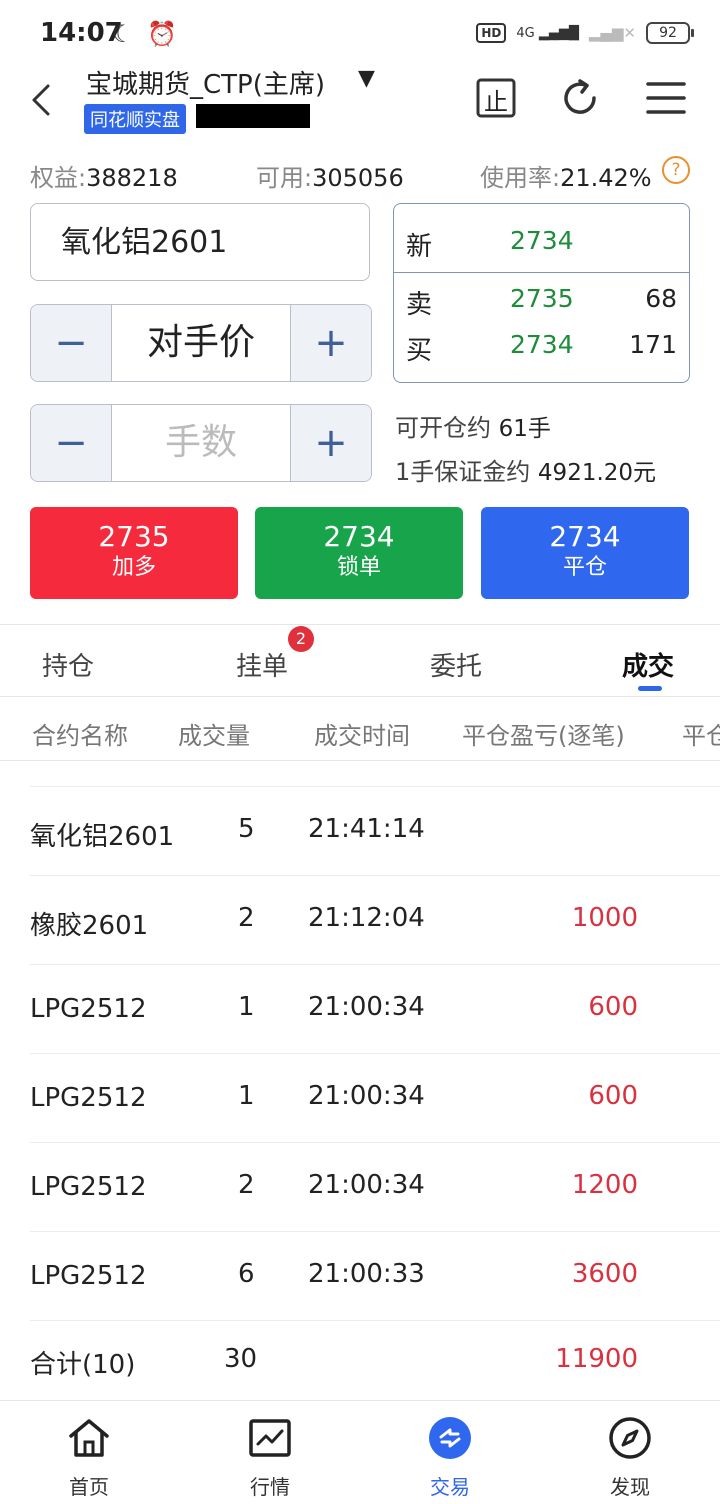  I want to click on col-close: 平仓, so click(701, 736).